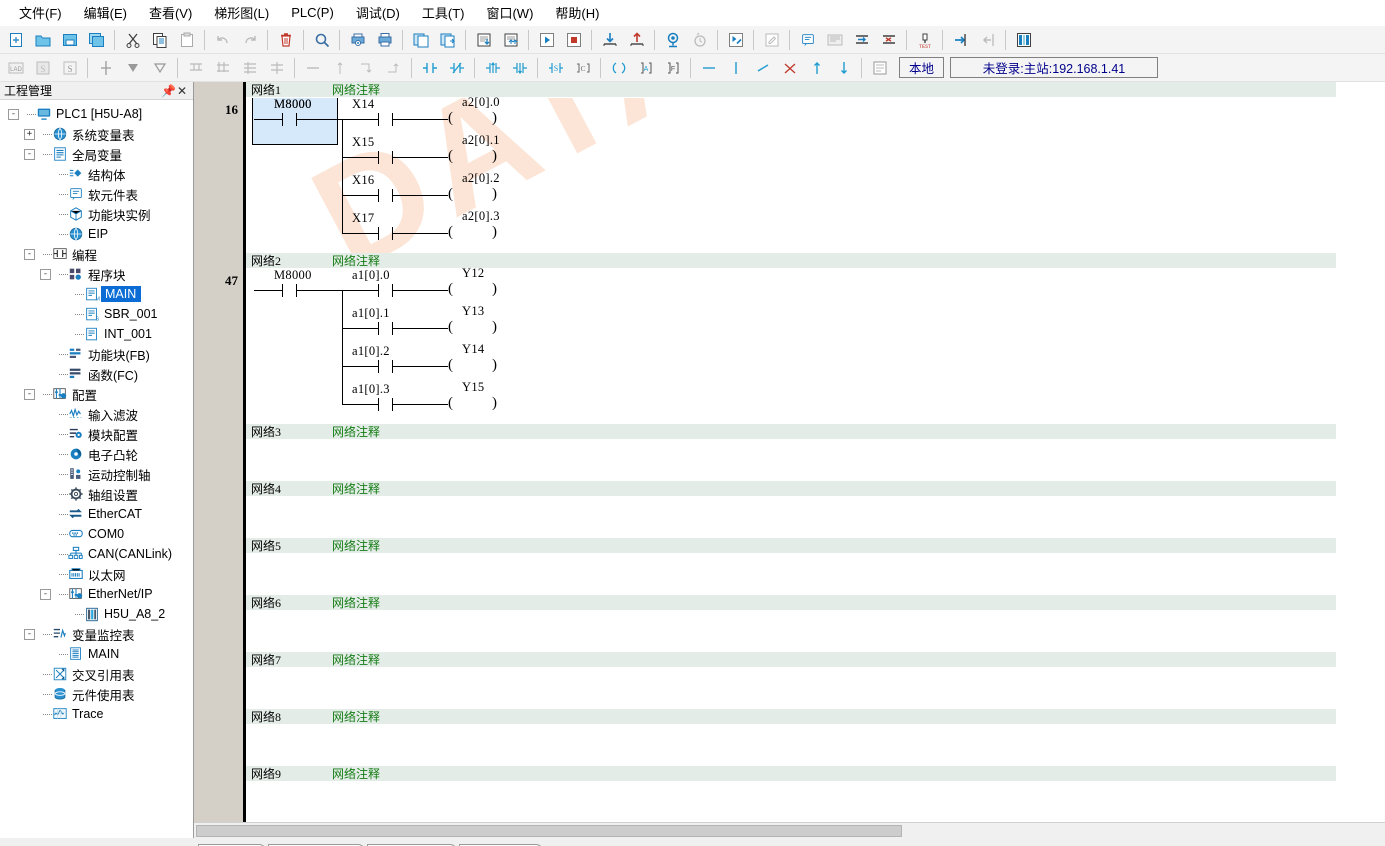 The width and height of the screenshot is (1385, 846). What do you see at coordinates (96, 454) in the screenshot?
I see `tree-item-electronic-cam: 电子凸轮` at bounding box center [96, 454].